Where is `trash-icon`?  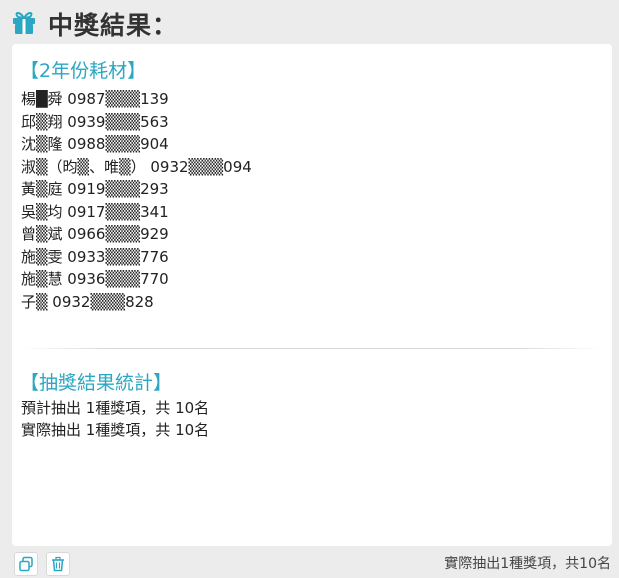 trash-icon is located at coordinates (58, 564).